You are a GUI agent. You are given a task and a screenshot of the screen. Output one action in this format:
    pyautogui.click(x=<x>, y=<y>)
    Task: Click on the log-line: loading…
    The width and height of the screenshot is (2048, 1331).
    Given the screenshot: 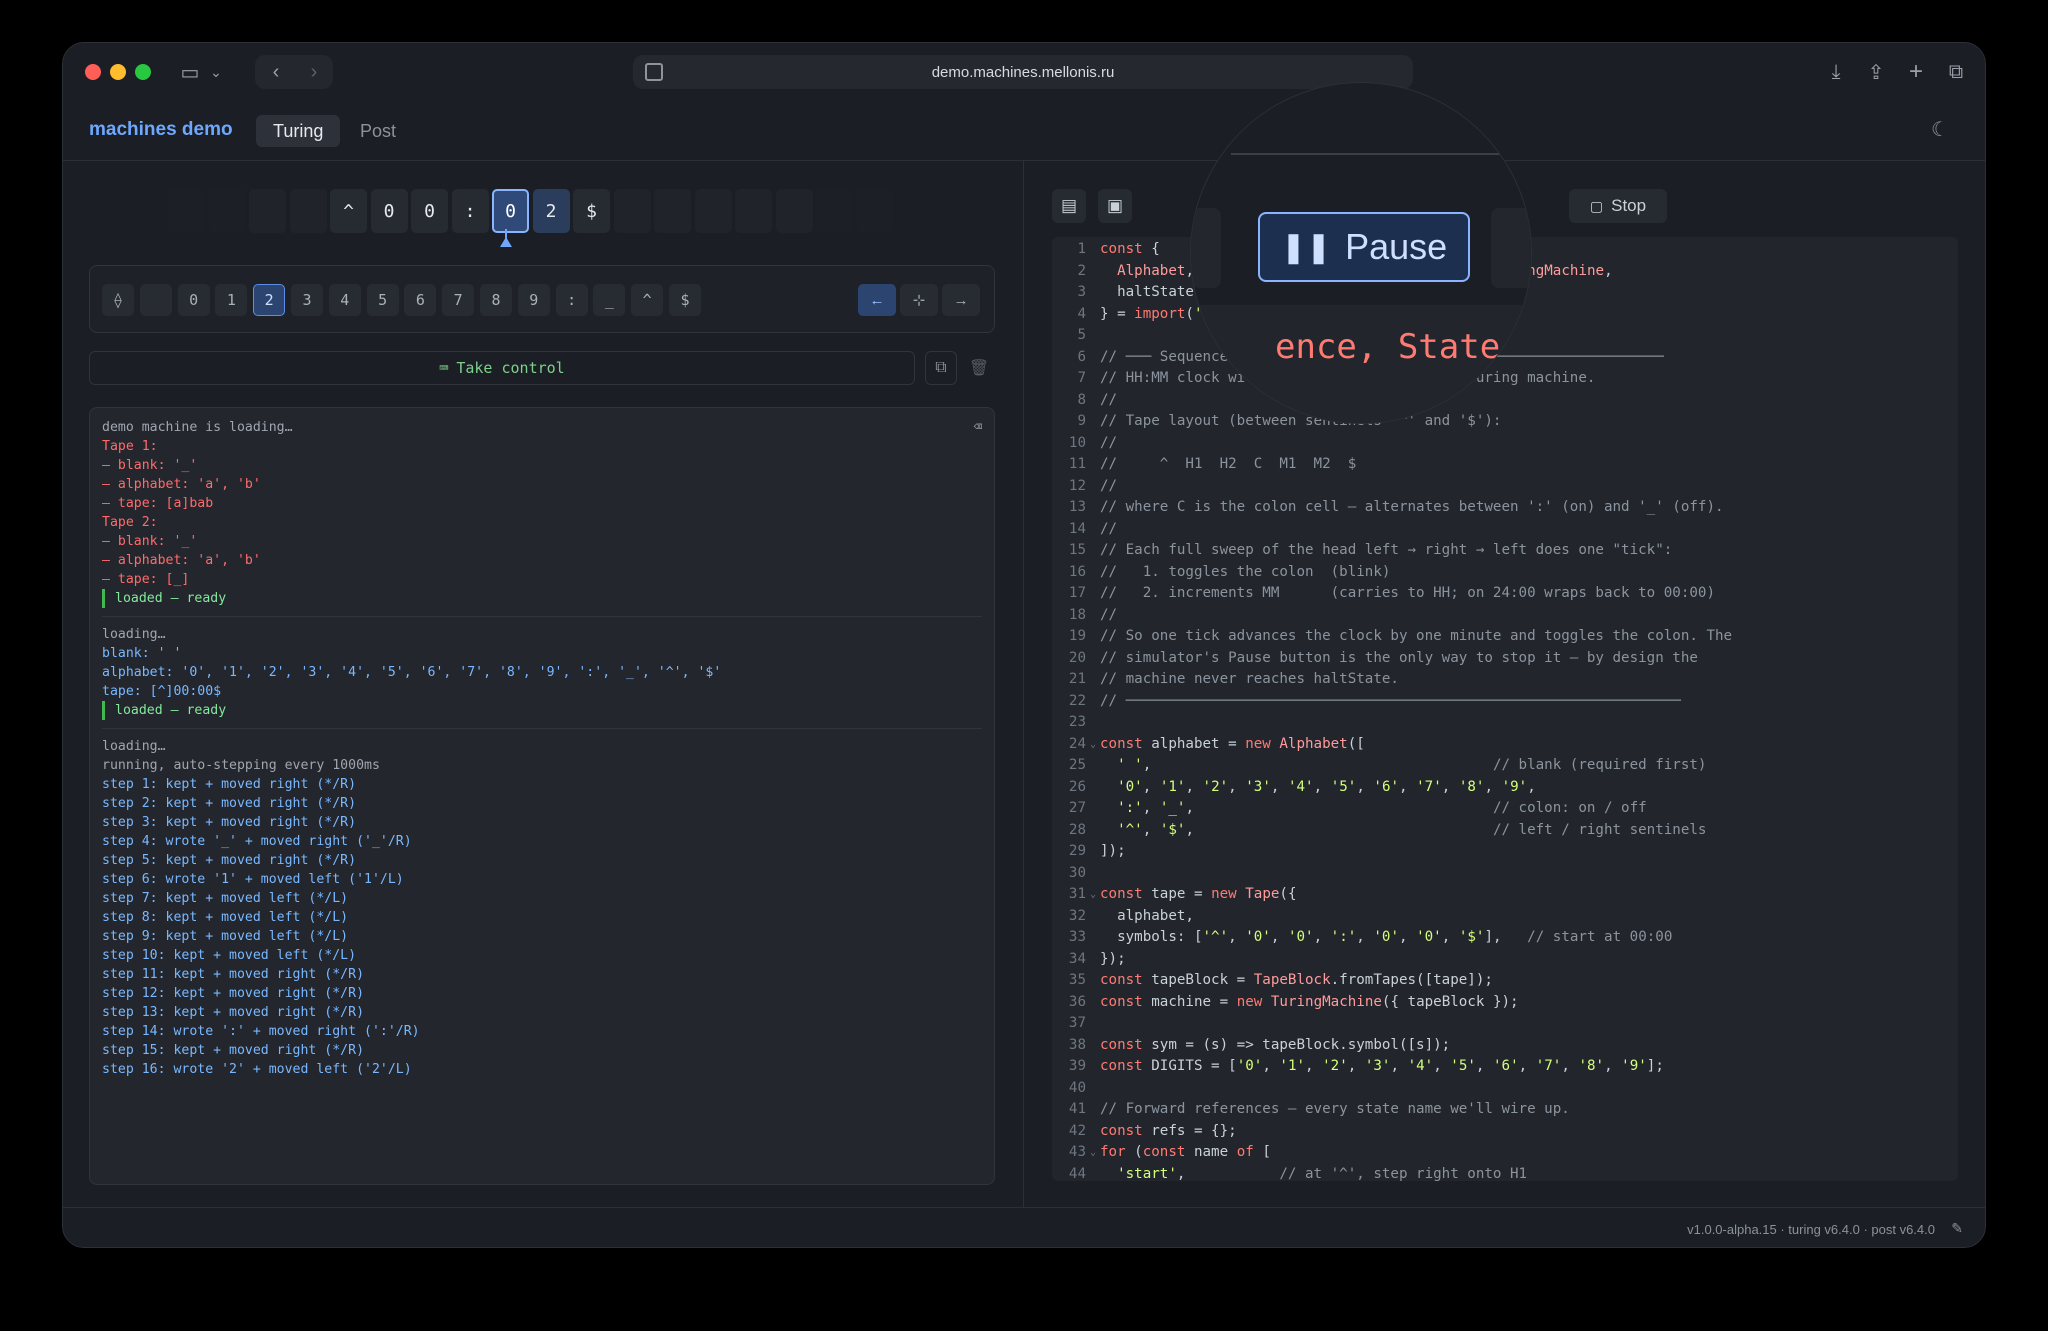 What is the action you would take?
    pyautogui.click(x=134, y=634)
    